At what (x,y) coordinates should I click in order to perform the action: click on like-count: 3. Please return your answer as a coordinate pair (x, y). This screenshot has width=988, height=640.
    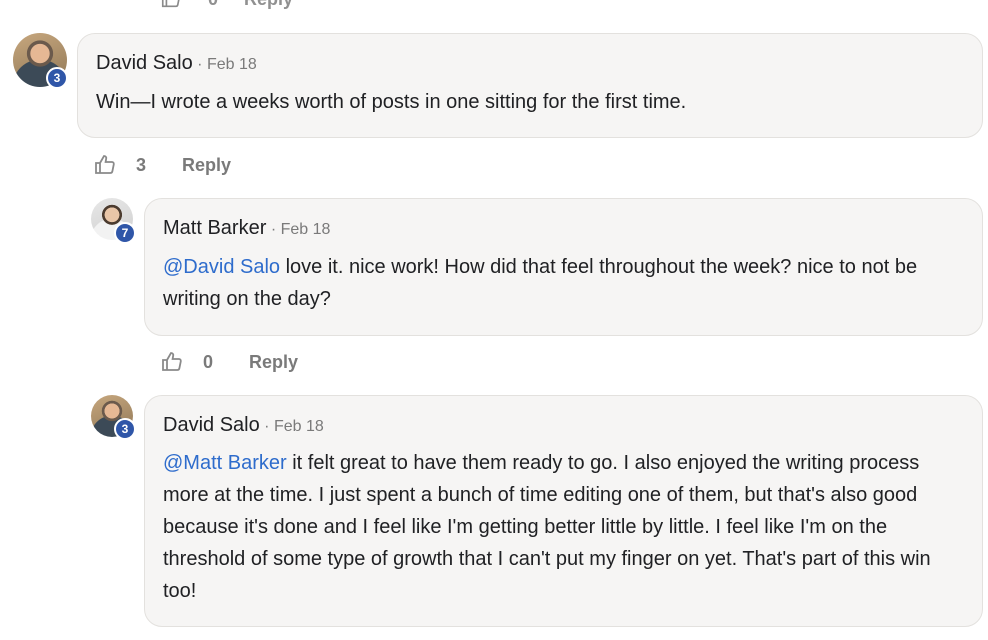
    Looking at the image, I should click on (141, 164).